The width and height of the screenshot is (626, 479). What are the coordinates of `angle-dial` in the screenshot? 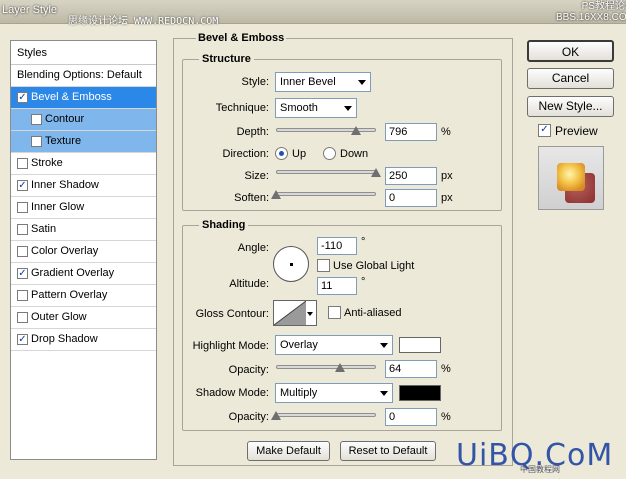 It's located at (291, 264).